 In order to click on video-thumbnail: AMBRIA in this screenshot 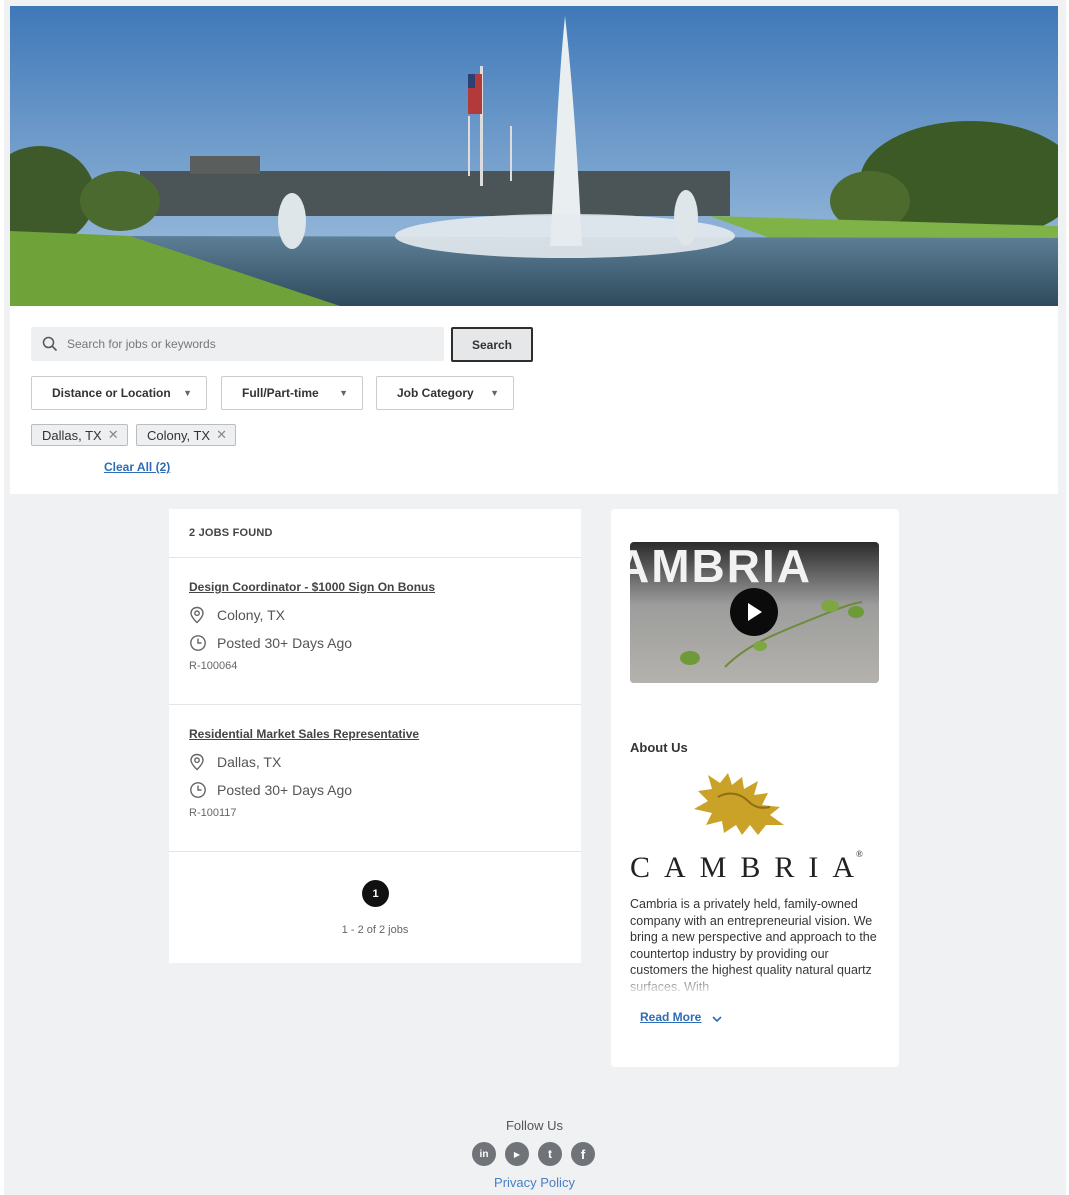, I will do `click(754, 612)`.